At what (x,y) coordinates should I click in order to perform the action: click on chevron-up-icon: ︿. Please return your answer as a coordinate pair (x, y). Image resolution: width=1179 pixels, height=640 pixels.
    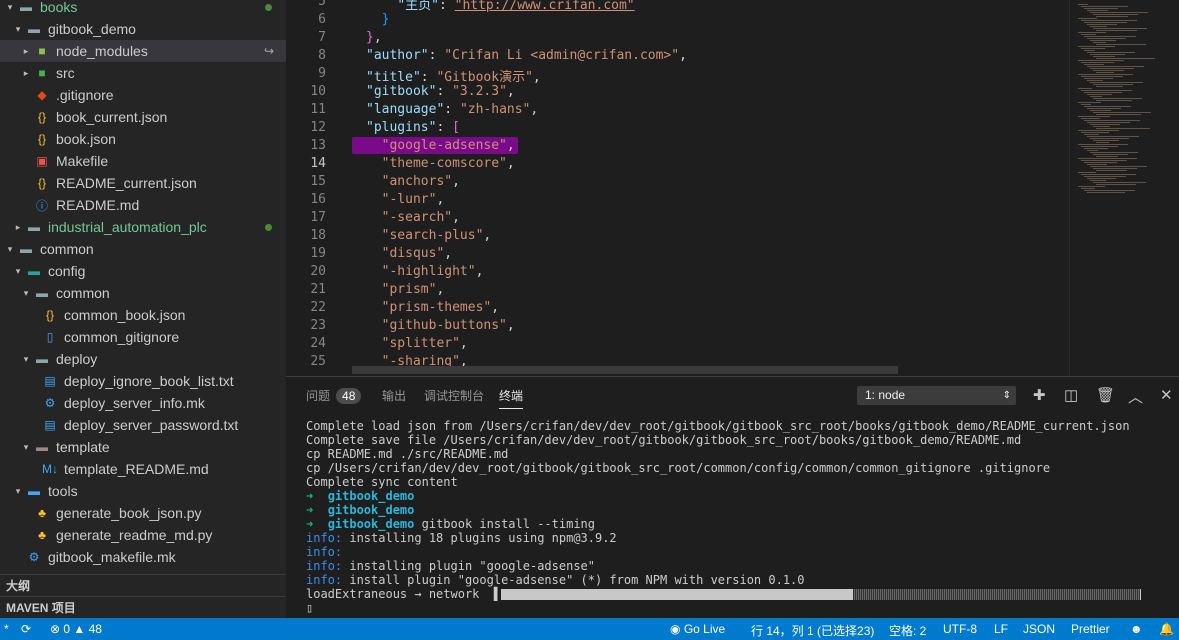
    Looking at the image, I should click on (1135, 396).